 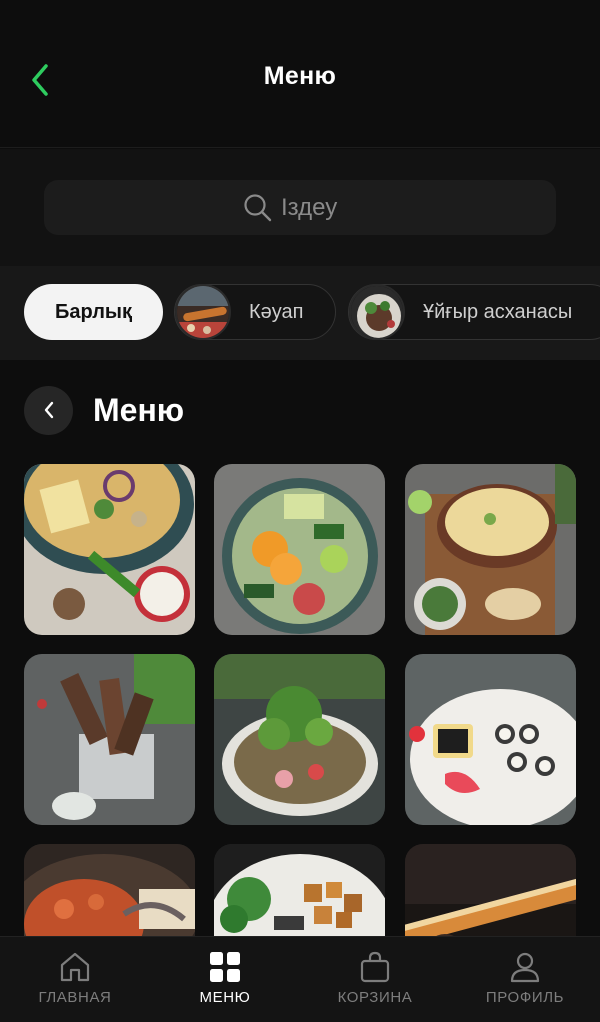 I want to click on category-chip-kebab: Кәуап, so click(x=255, y=312).